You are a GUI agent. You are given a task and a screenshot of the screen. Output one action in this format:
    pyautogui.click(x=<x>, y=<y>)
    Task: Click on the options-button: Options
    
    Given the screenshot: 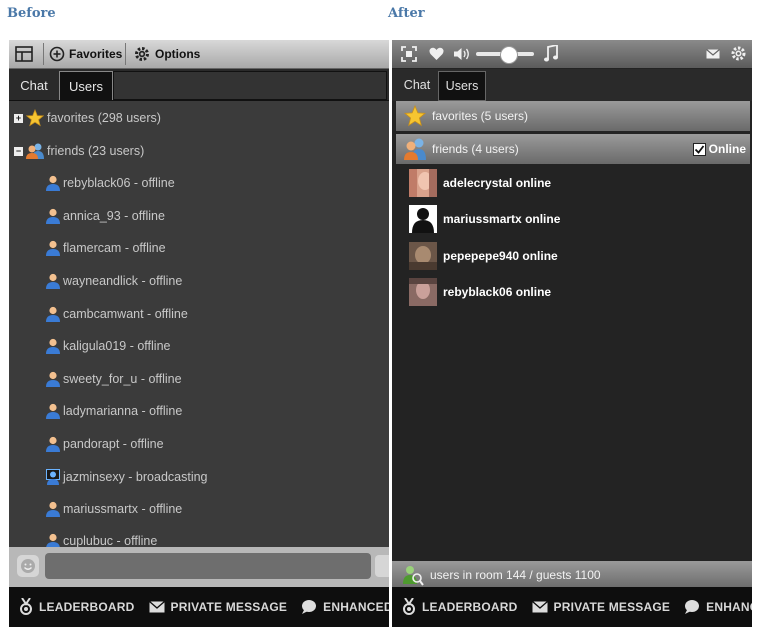 What is the action you would take?
    pyautogui.click(x=166, y=54)
    